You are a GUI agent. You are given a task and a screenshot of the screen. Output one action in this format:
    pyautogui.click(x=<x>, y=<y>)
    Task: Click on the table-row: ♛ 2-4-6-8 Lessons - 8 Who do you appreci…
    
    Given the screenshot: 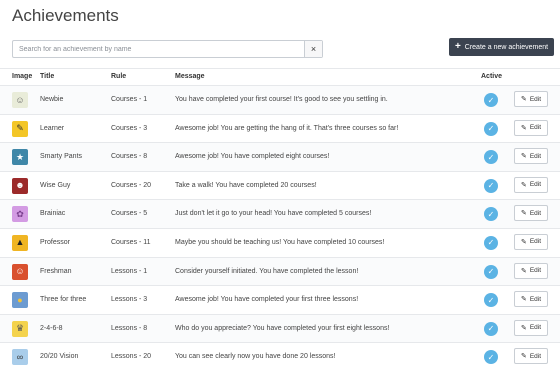 What is the action you would take?
    pyautogui.click(x=280, y=328)
    